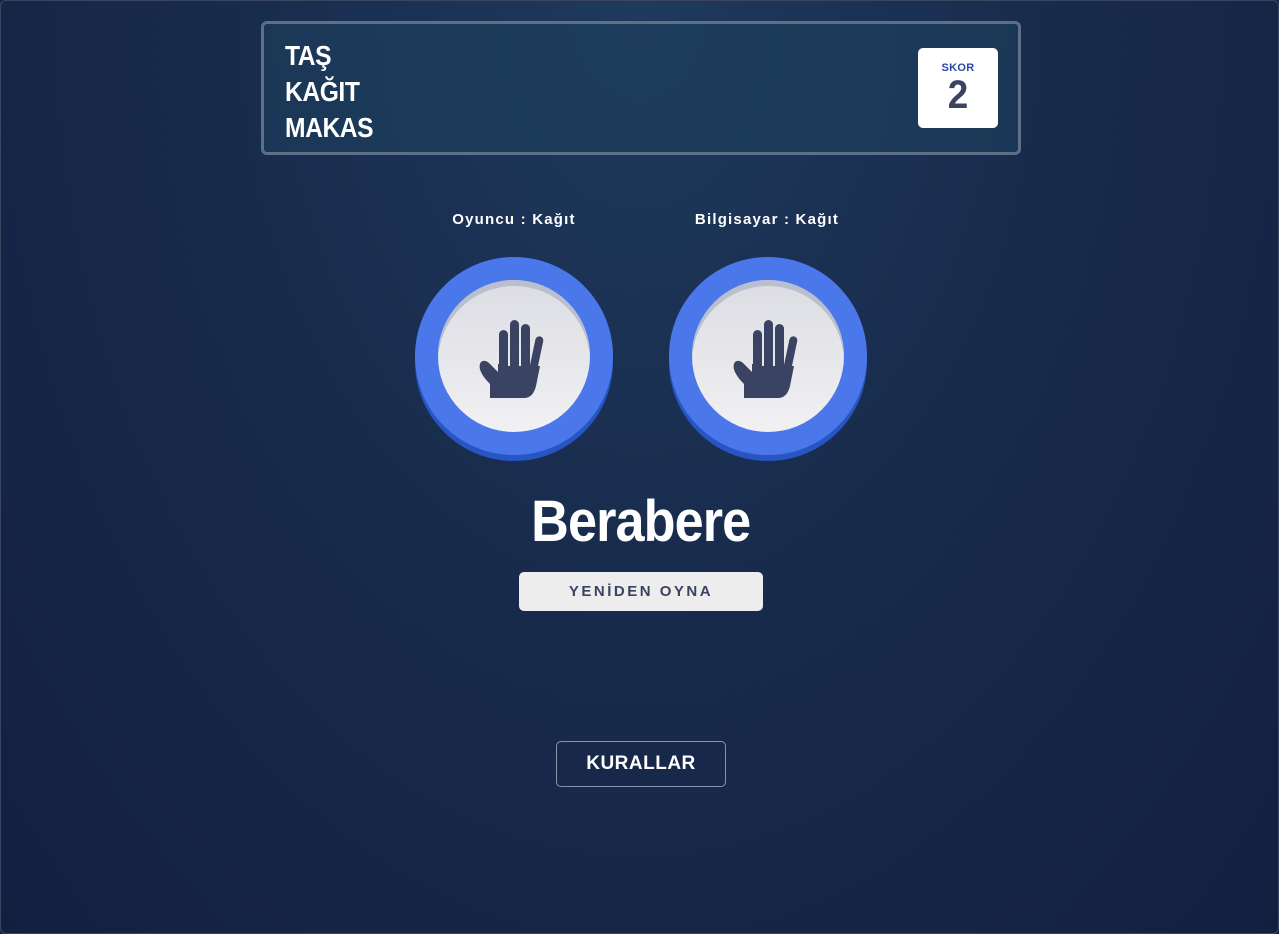 This screenshot has height=934, width=1279. Describe the element at coordinates (641, 88) in the screenshot. I see `game-header: TAŞ KAĞIT MAKAS SKOR 2` at that location.